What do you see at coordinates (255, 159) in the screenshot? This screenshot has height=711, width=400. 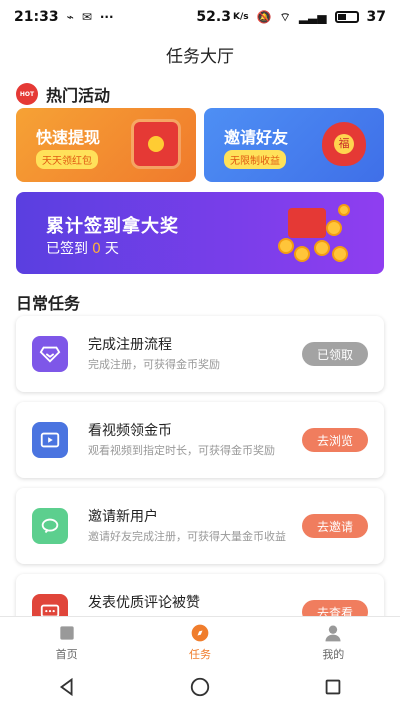 I see `card-tag: 无限制收益` at bounding box center [255, 159].